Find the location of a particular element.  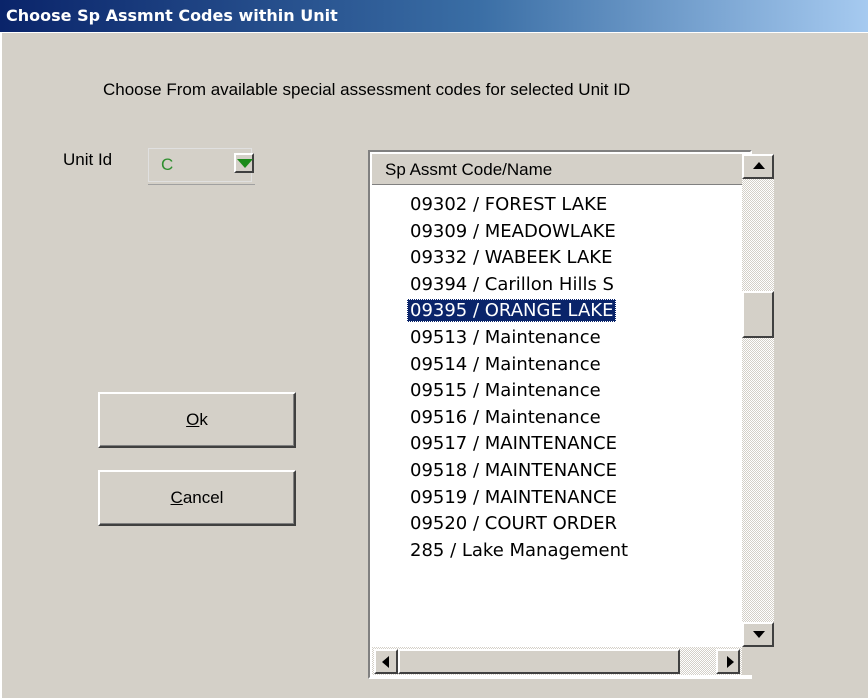

list-item: 09520 / COURT ORDER is located at coordinates (556, 524).